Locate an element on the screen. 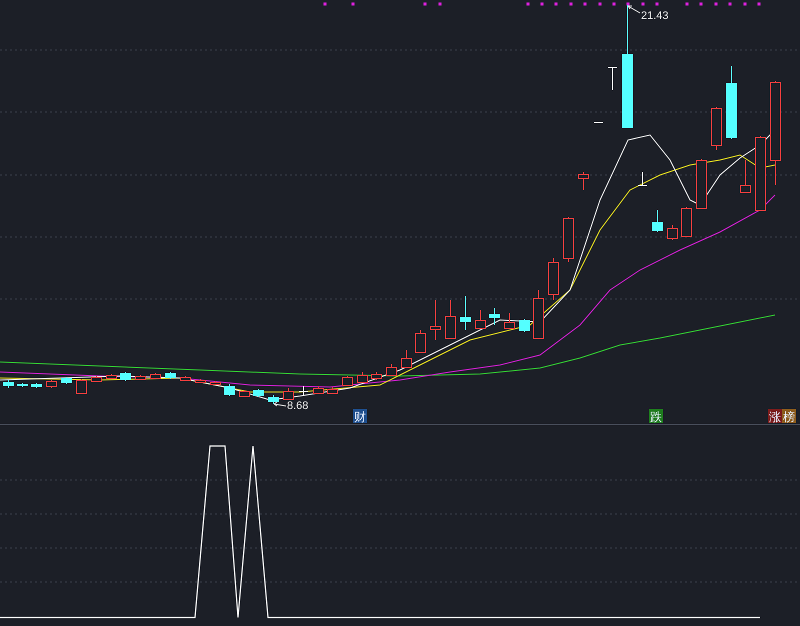 Image resolution: width=800 pixels, height=626 pixels. tag-badge: 跌 is located at coordinates (656, 416).